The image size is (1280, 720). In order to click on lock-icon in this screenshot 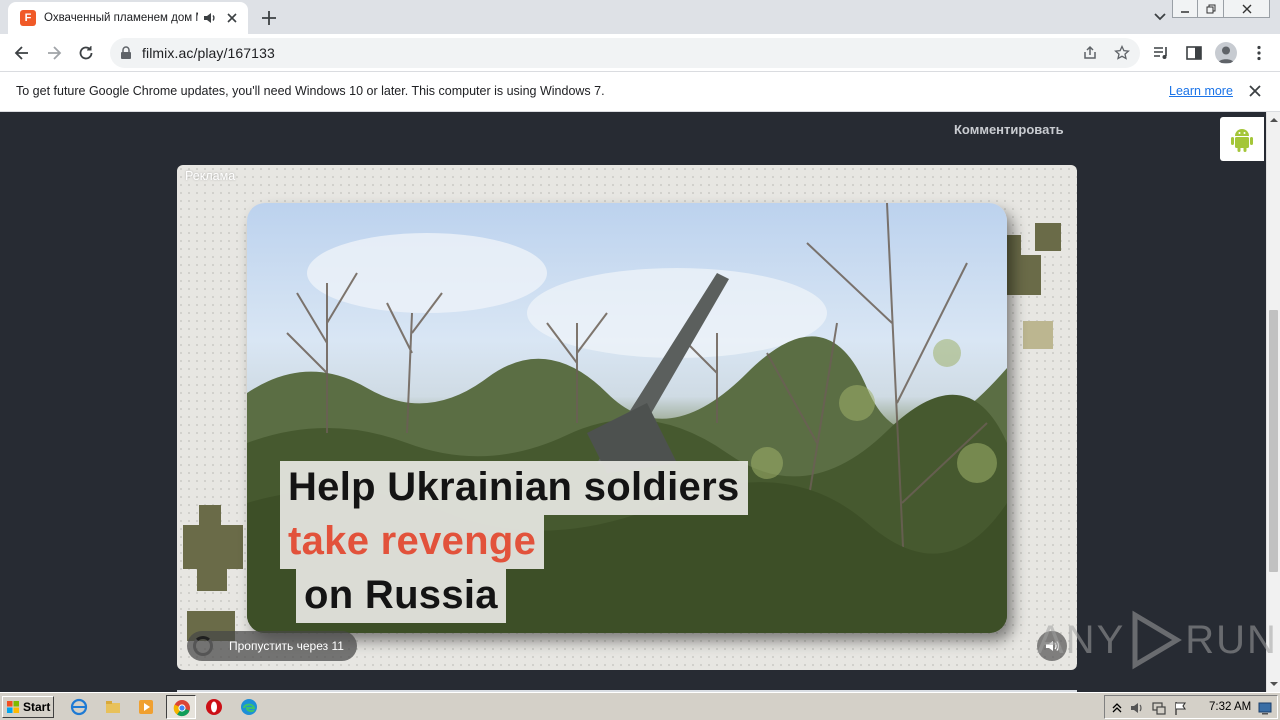, I will do `click(126, 53)`.